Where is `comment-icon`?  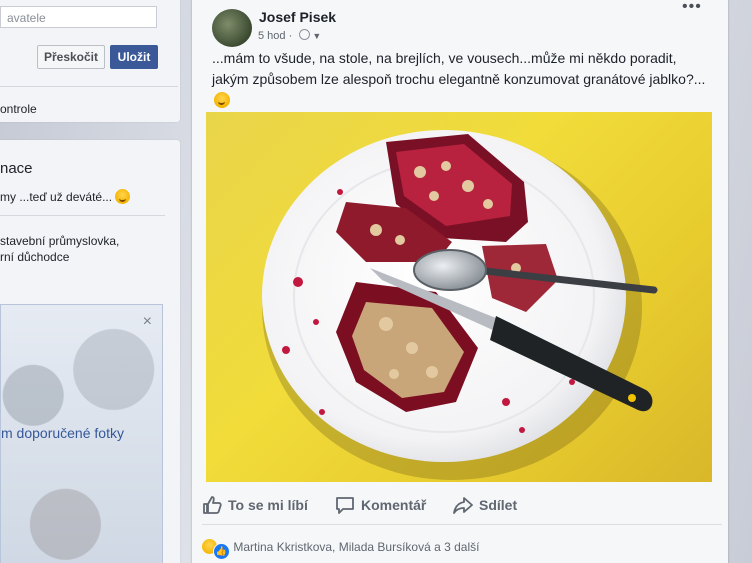 comment-icon is located at coordinates (345, 505).